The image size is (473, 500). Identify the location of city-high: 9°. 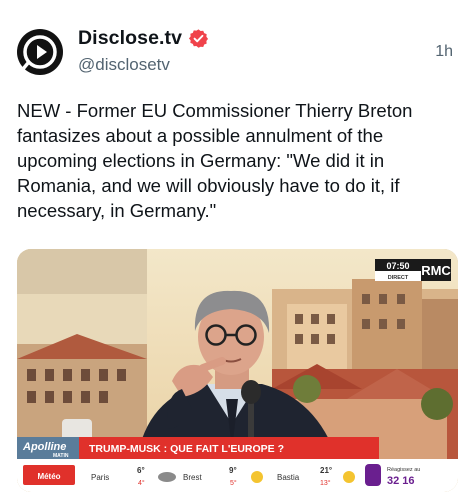
(233, 470).